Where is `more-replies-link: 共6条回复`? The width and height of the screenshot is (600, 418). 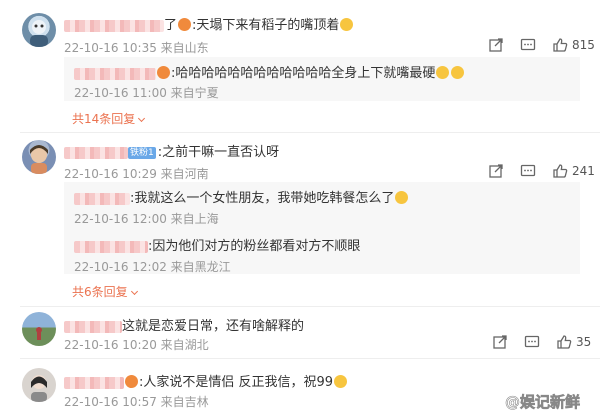 more-replies-link: 共6条回复 is located at coordinates (105, 291).